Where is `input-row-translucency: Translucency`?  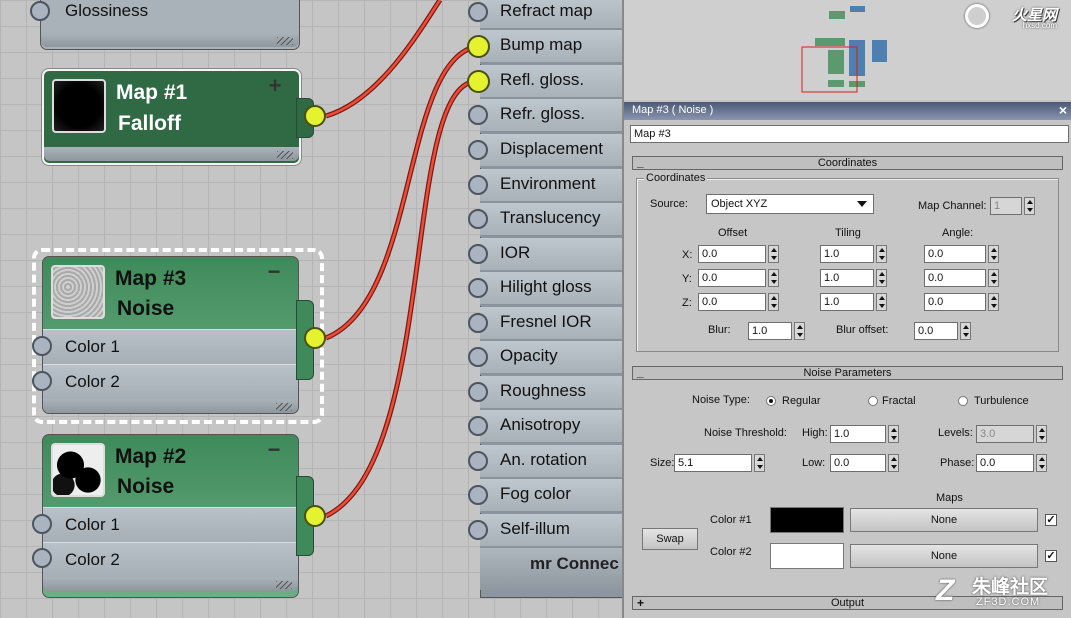
input-row-translucency: Translucency is located at coordinates (551, 220).